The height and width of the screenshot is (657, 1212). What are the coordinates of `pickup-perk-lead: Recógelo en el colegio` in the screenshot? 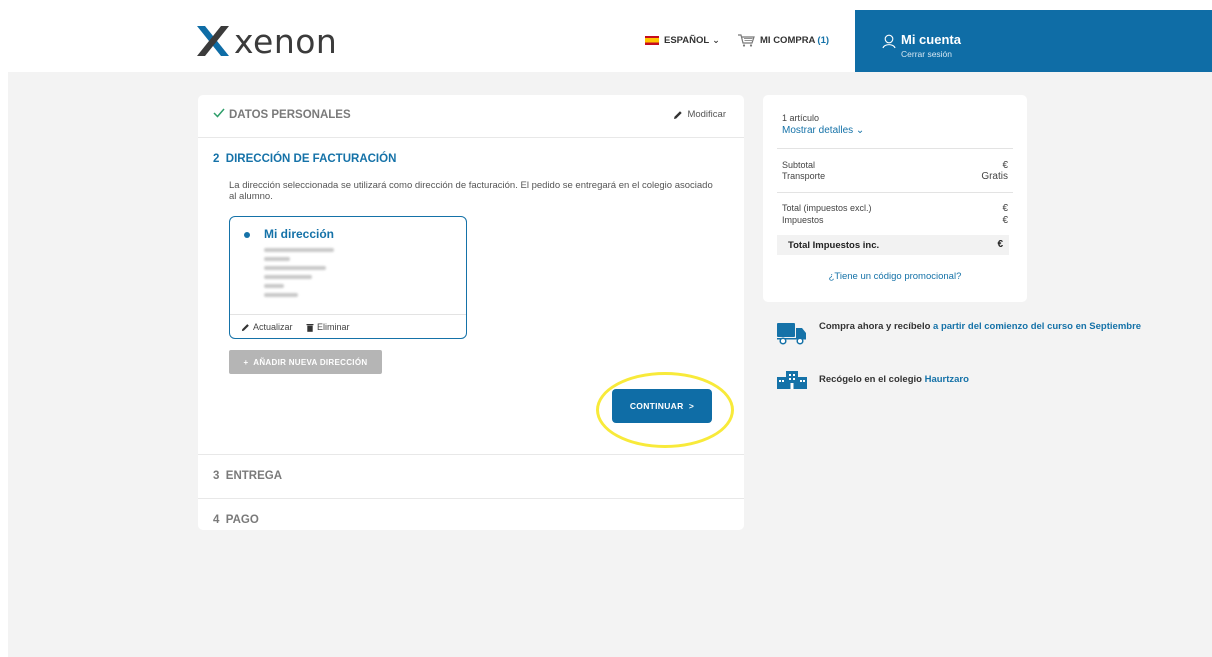 It's located at (872, 379).